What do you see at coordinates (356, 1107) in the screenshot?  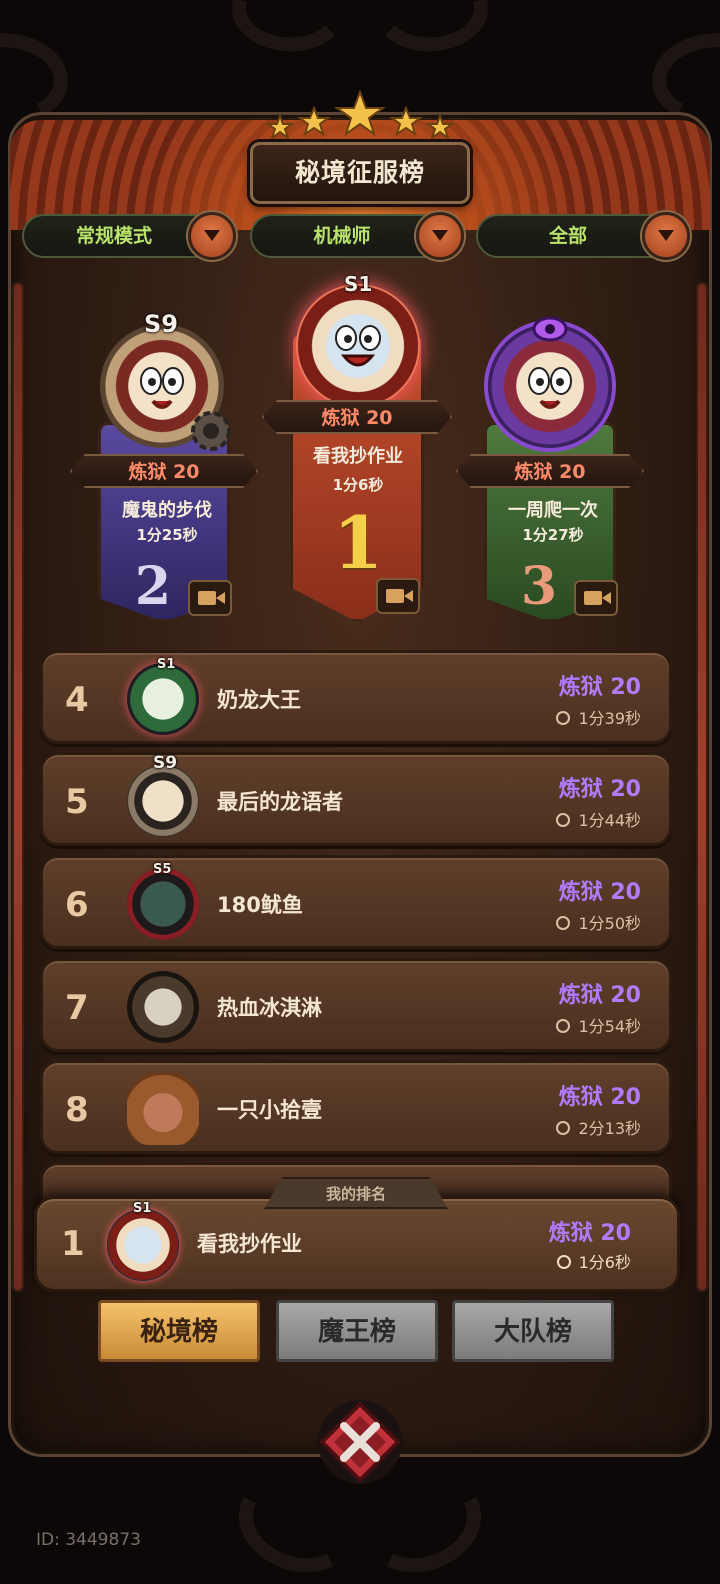 I see `table-row: 8 一只小拾壹 炼狱 20 2分13秒` at bounding box center [356, 1107].